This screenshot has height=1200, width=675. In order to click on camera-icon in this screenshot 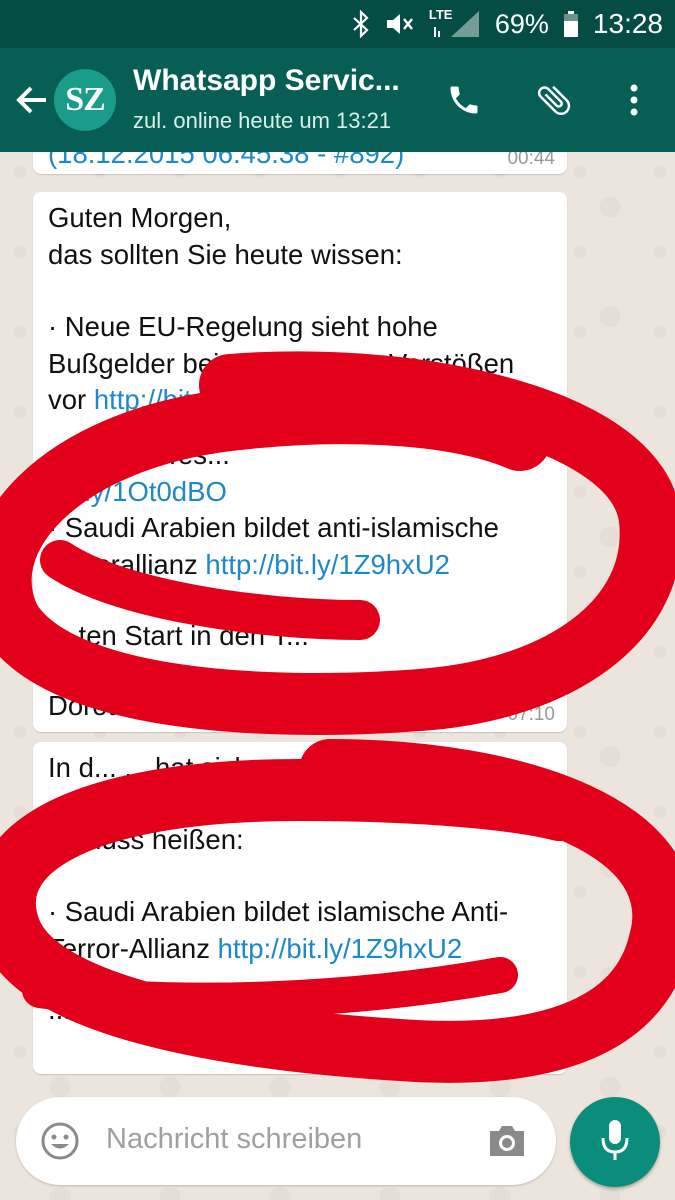, I will do `click(507, 1143)`.